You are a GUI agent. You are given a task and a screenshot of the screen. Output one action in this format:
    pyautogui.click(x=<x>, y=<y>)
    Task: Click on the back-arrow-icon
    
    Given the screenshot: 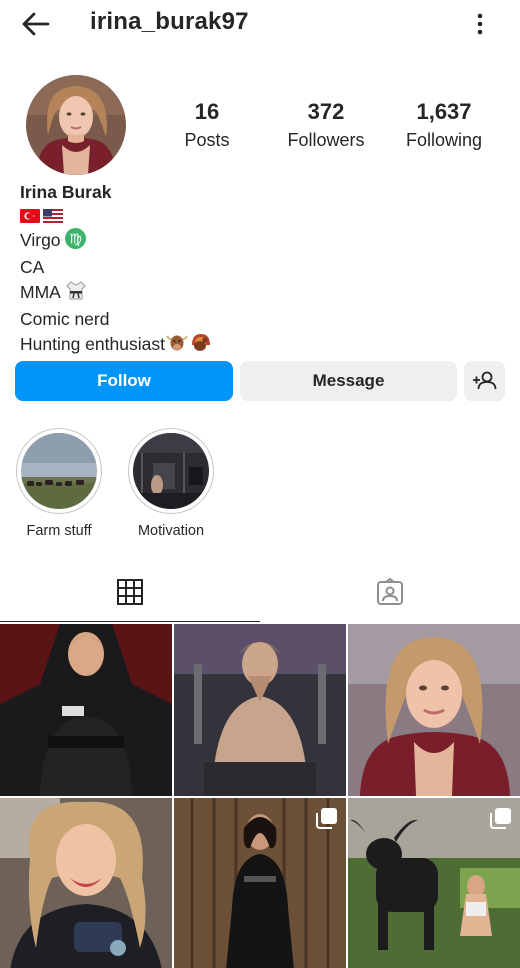 What is the action you would take?
    pyautogui.click(x=36, y=24)
    